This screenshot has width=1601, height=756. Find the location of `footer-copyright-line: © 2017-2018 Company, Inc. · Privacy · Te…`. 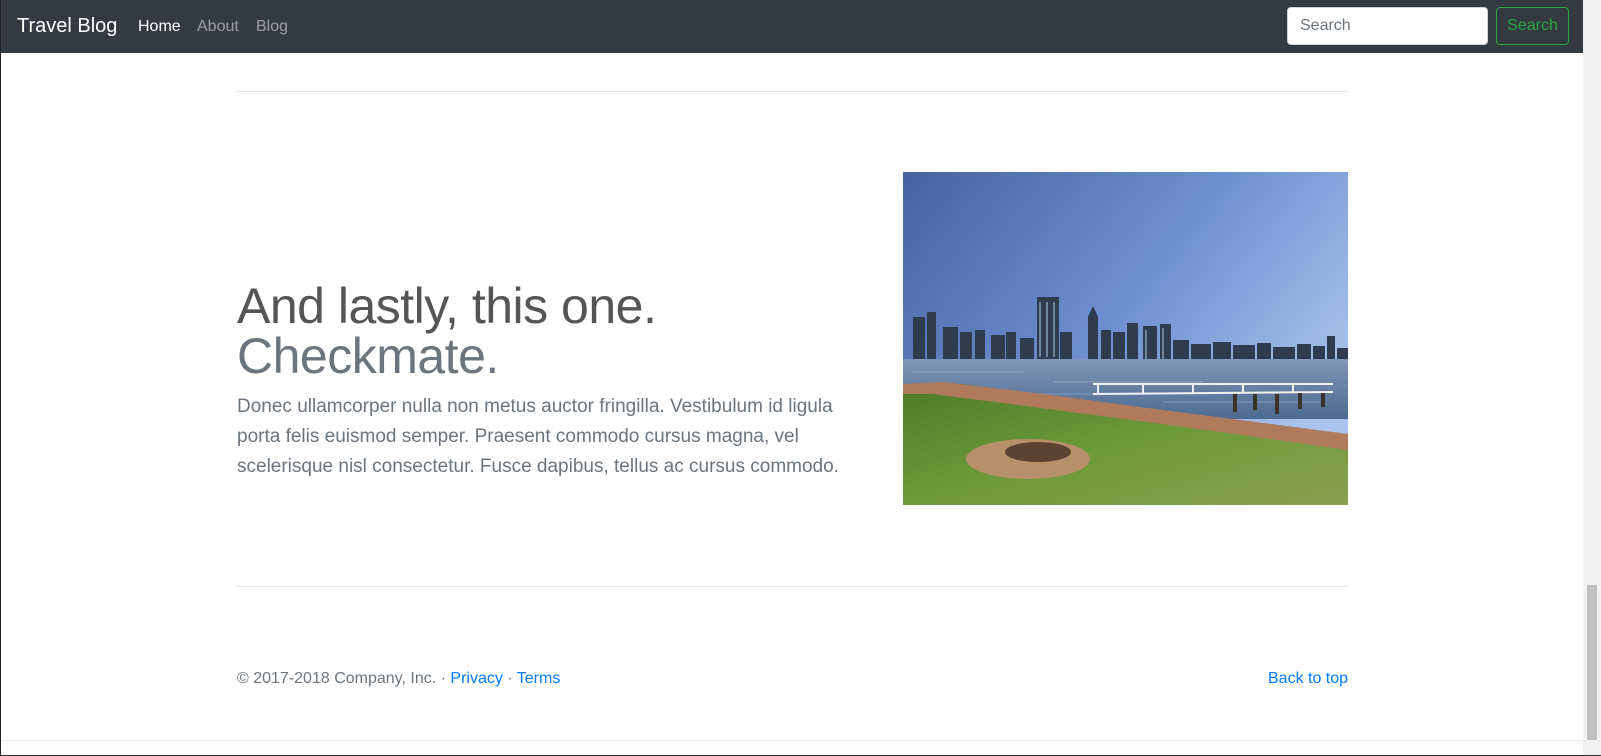

footer-copyright-line: © 2017-2018 Company, Inc. · Privacy · Te… is located at coordinates (398, 679).